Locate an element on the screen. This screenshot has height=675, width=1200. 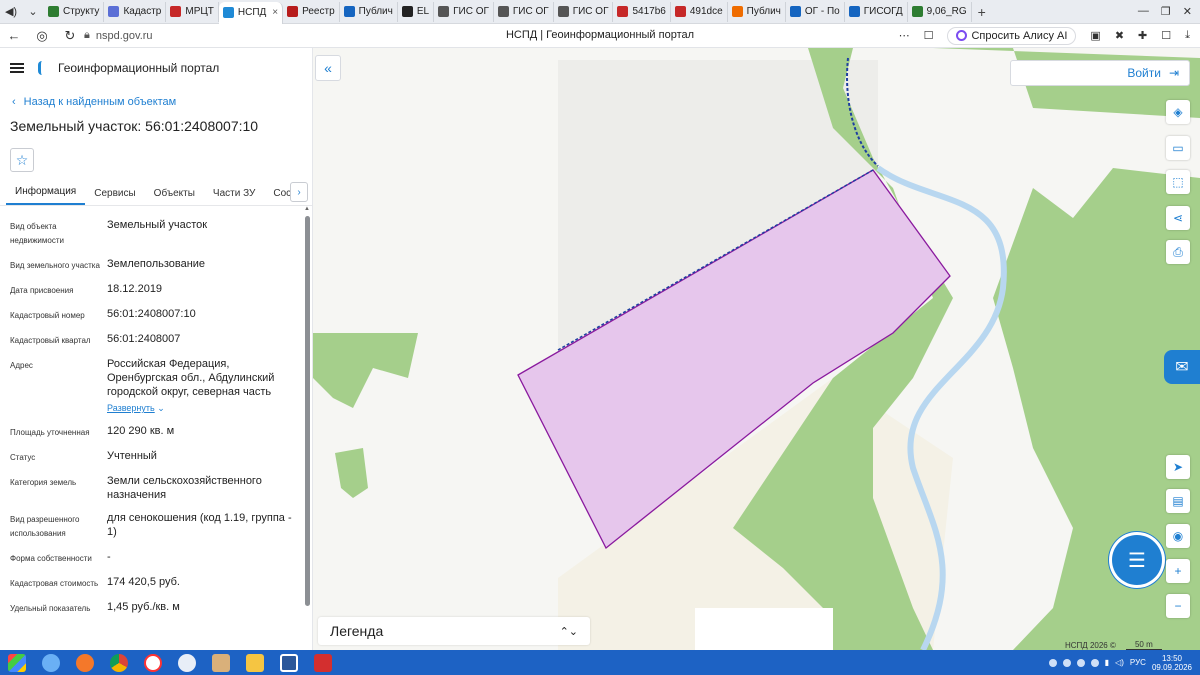
browser-tab: 9,06_RG is located at coordinates (940, 11).